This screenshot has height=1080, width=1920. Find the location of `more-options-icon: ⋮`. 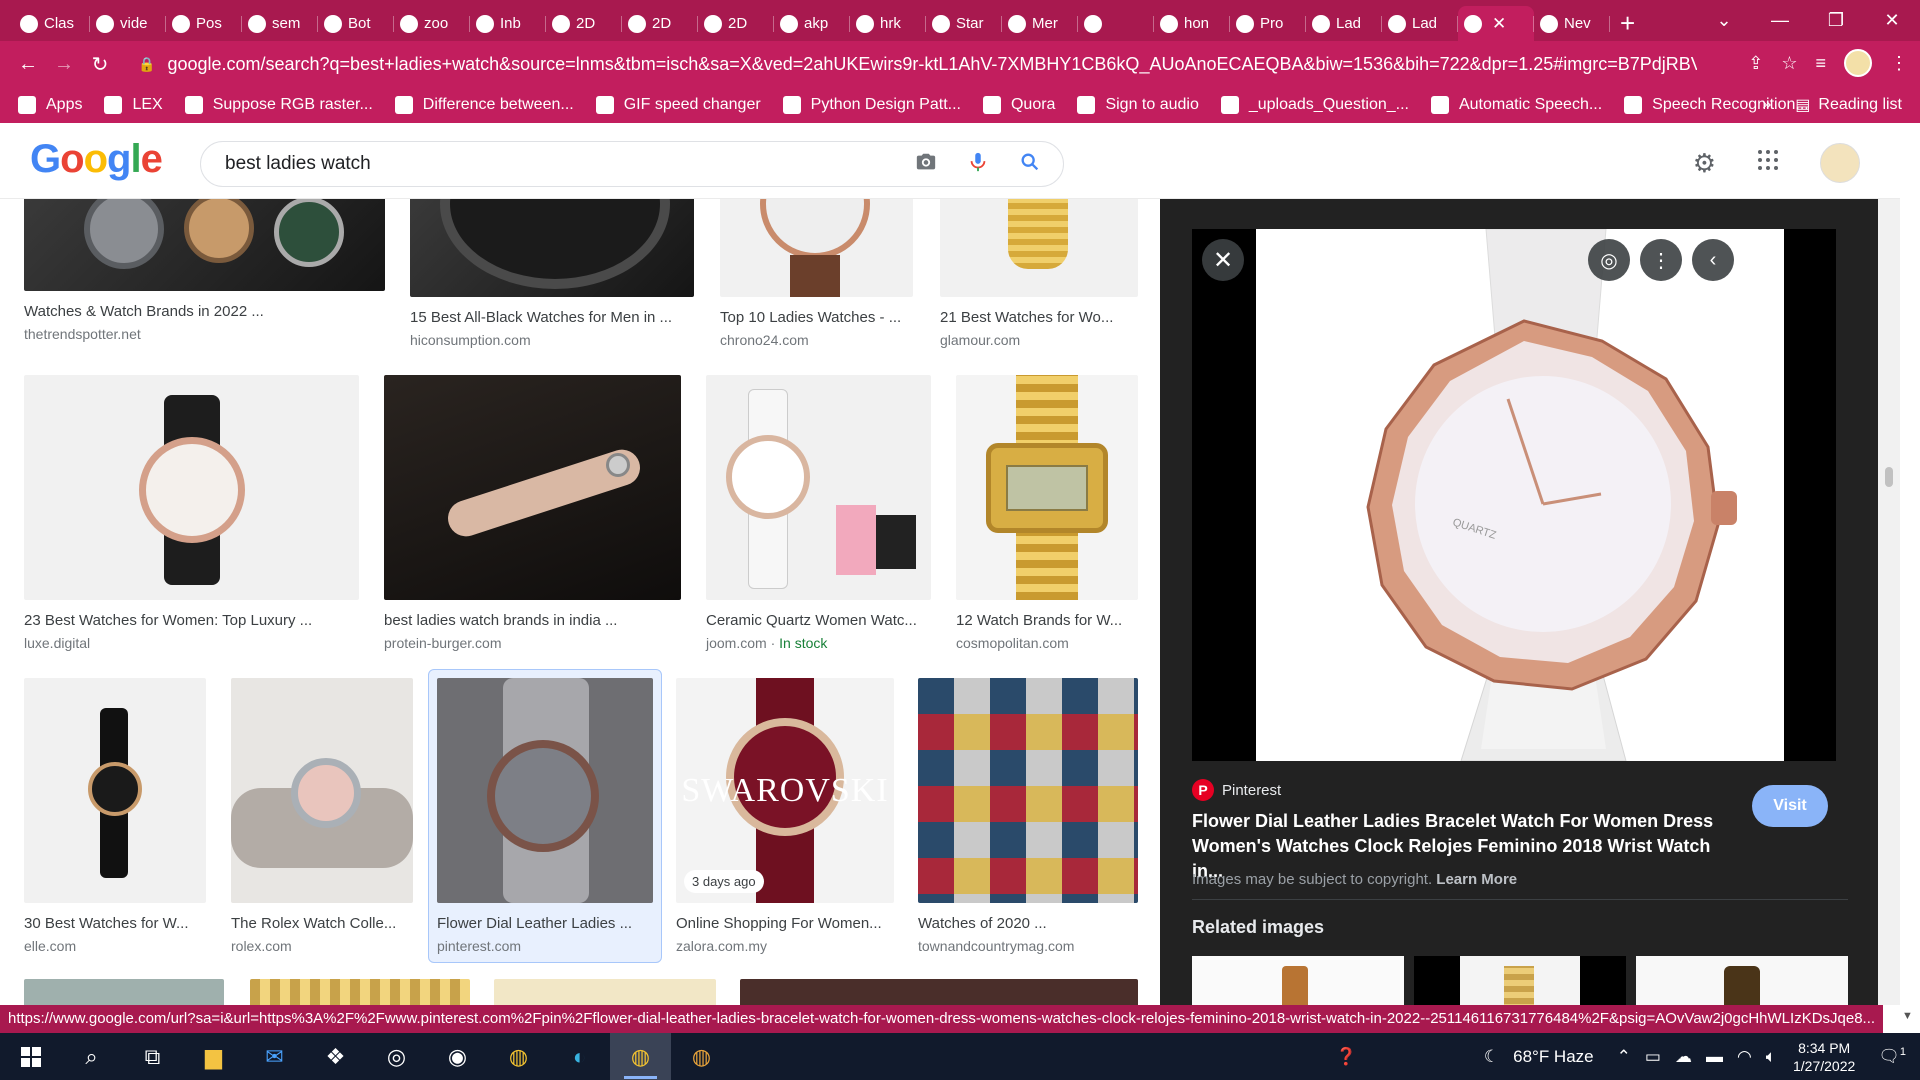

more-options-icon: ⋮ is located at coordinates (1661, 260).